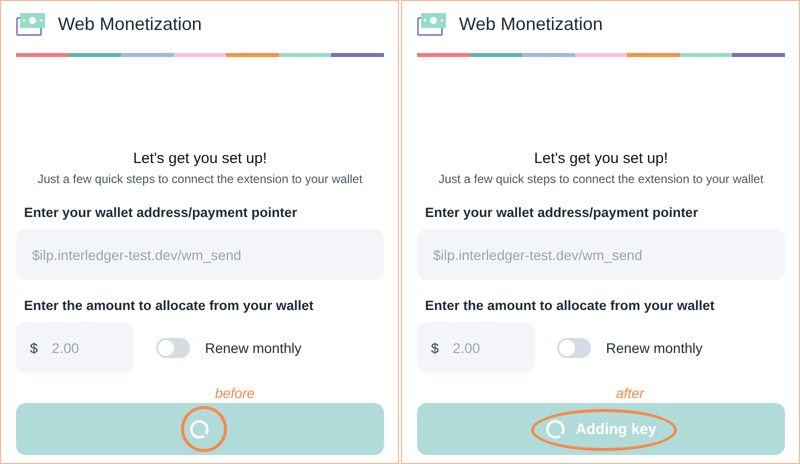 This screenshot has height=464, width=800. I want to click on submit-button, so click(200, 429).